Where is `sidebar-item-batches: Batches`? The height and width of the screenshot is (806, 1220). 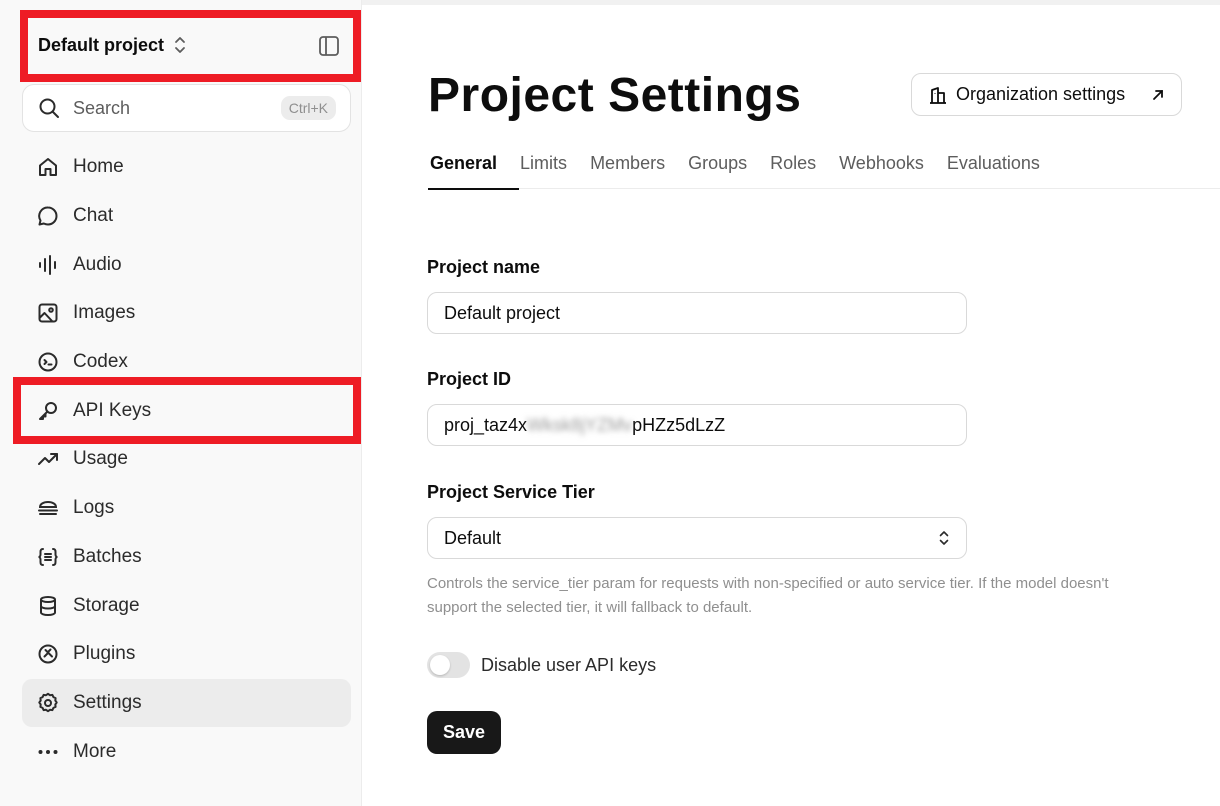
sidebar-item-batches: Batches is located at coordinates (186, 557).